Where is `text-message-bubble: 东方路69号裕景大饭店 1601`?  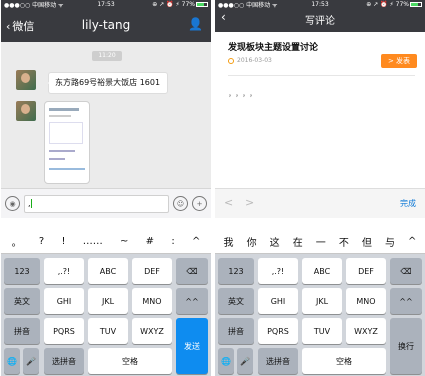
text-message-bubble: 东方路69号裕景大饭店 1601 is located at coordinates (108, 83).